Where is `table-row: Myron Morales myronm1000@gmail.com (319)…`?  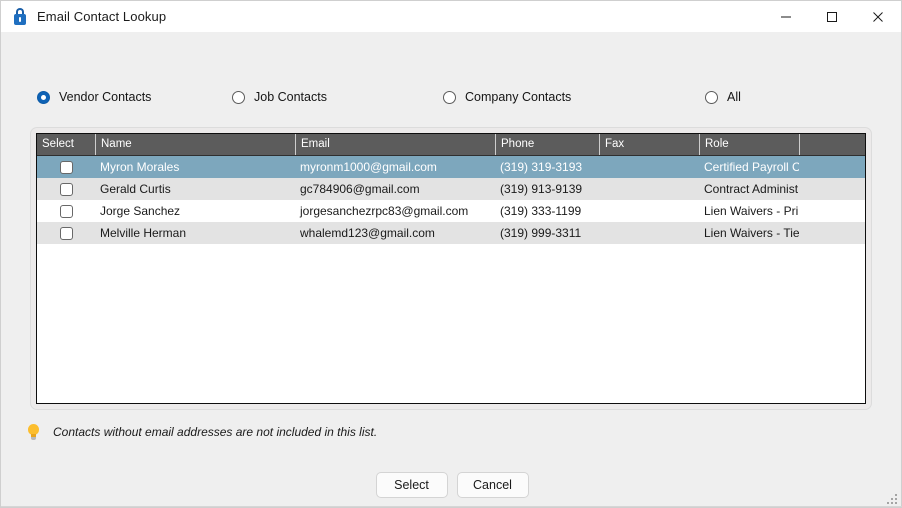
table-row: Myron Morales myronm1000@gmail.com (319)… is located at coordinates (451, 167).